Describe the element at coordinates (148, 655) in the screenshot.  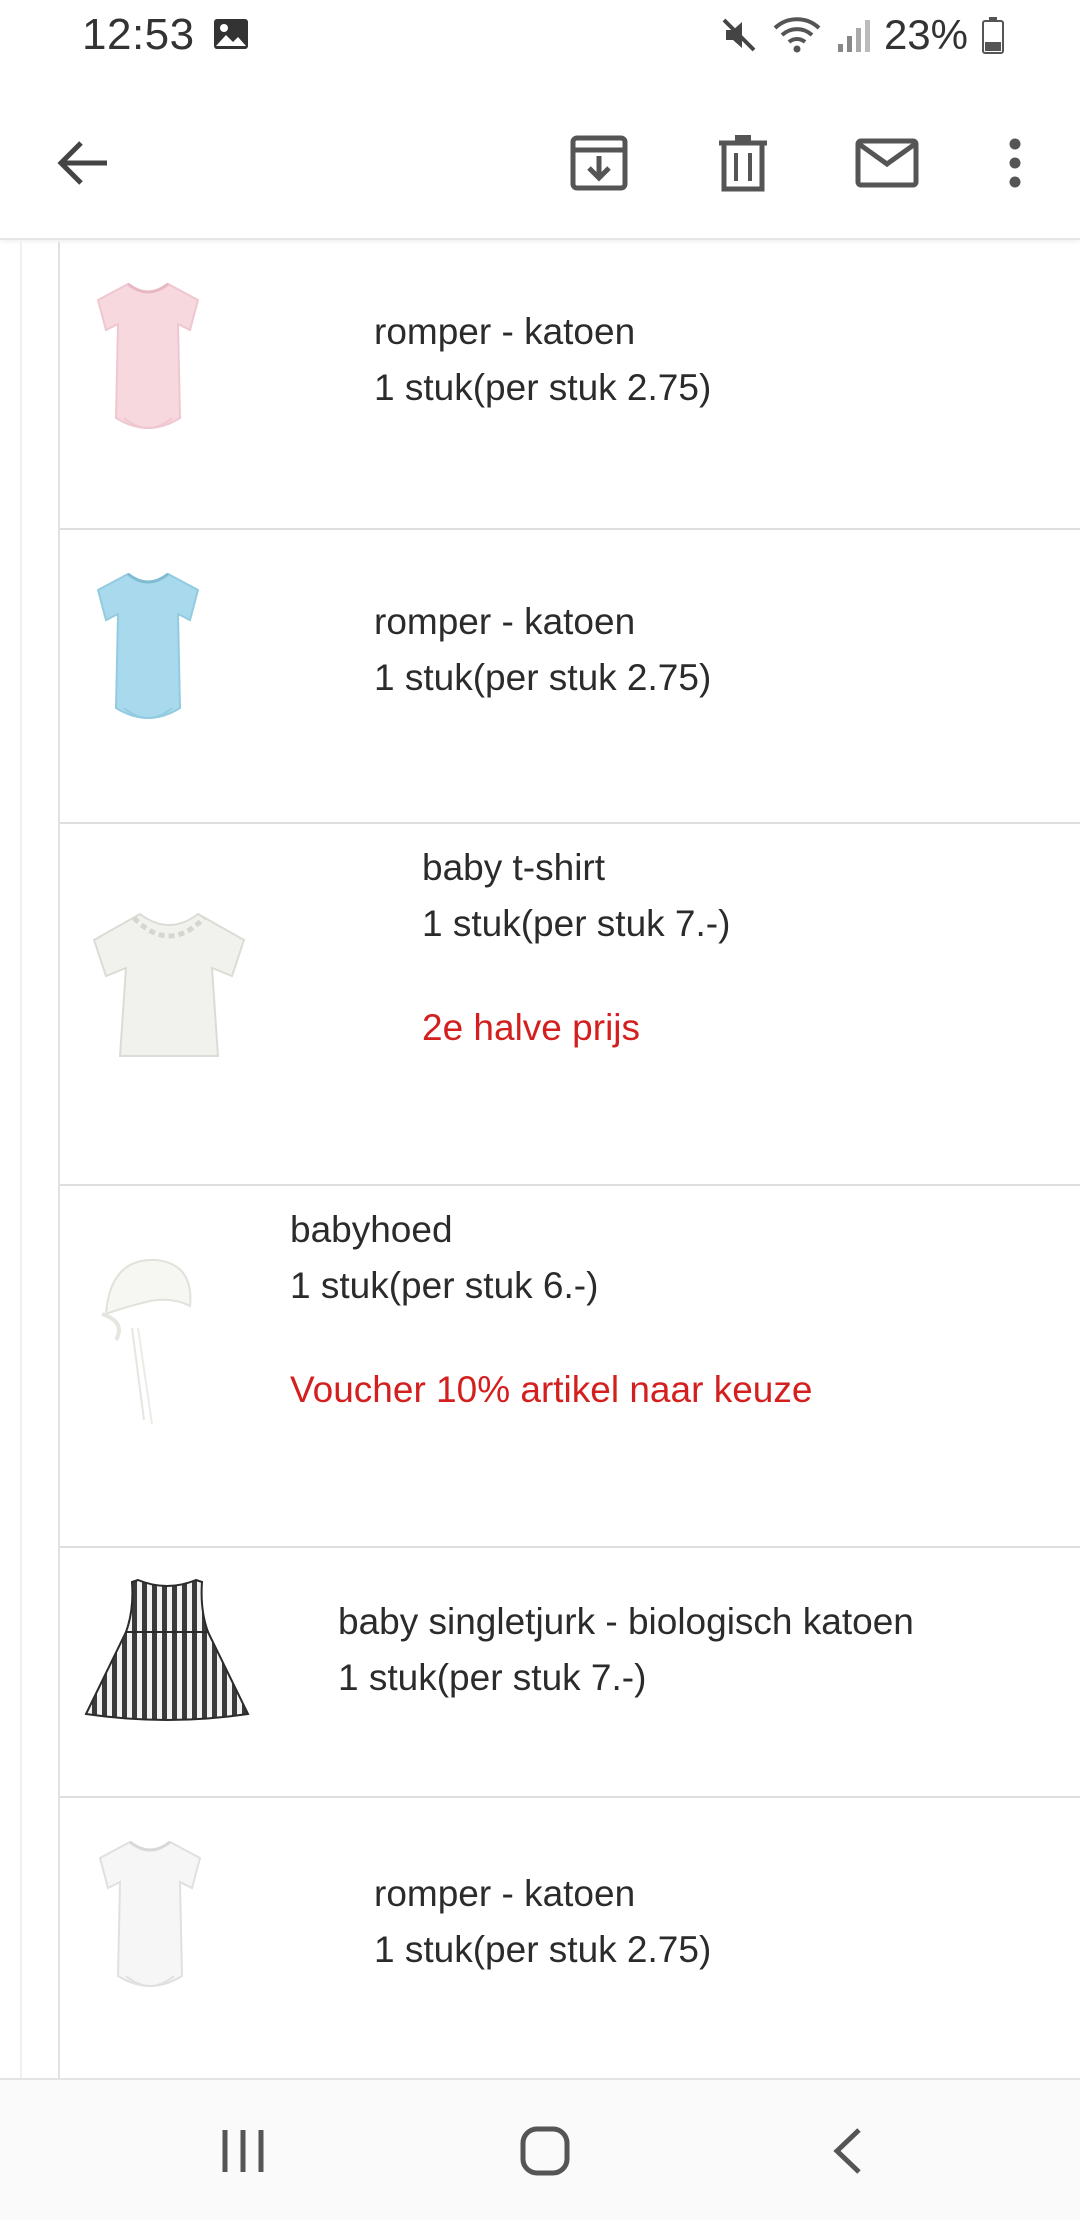
I see `product-image-blue-romper` at that location.